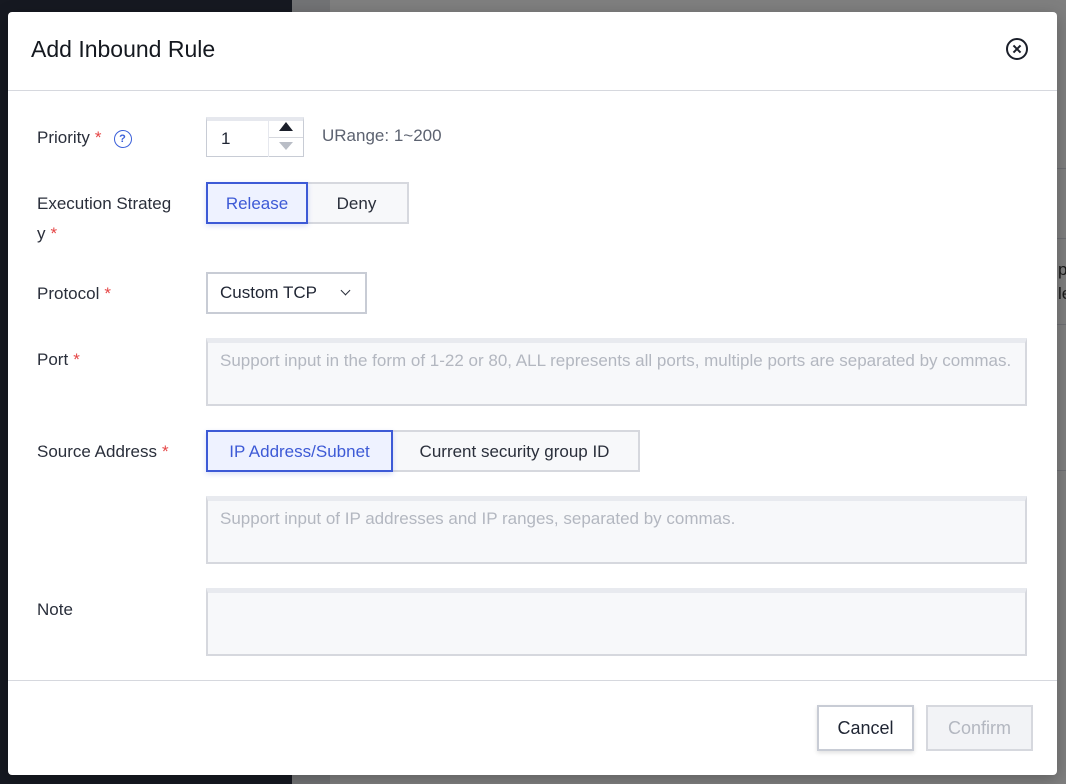 Image resolution: width=1066 pixels, height=784 pixels. What do you see at coordinates (104, 203) in the screenshot?
I see `execution-strategy-label-line1: Execution Strateg` at bounding box center [104, 203].